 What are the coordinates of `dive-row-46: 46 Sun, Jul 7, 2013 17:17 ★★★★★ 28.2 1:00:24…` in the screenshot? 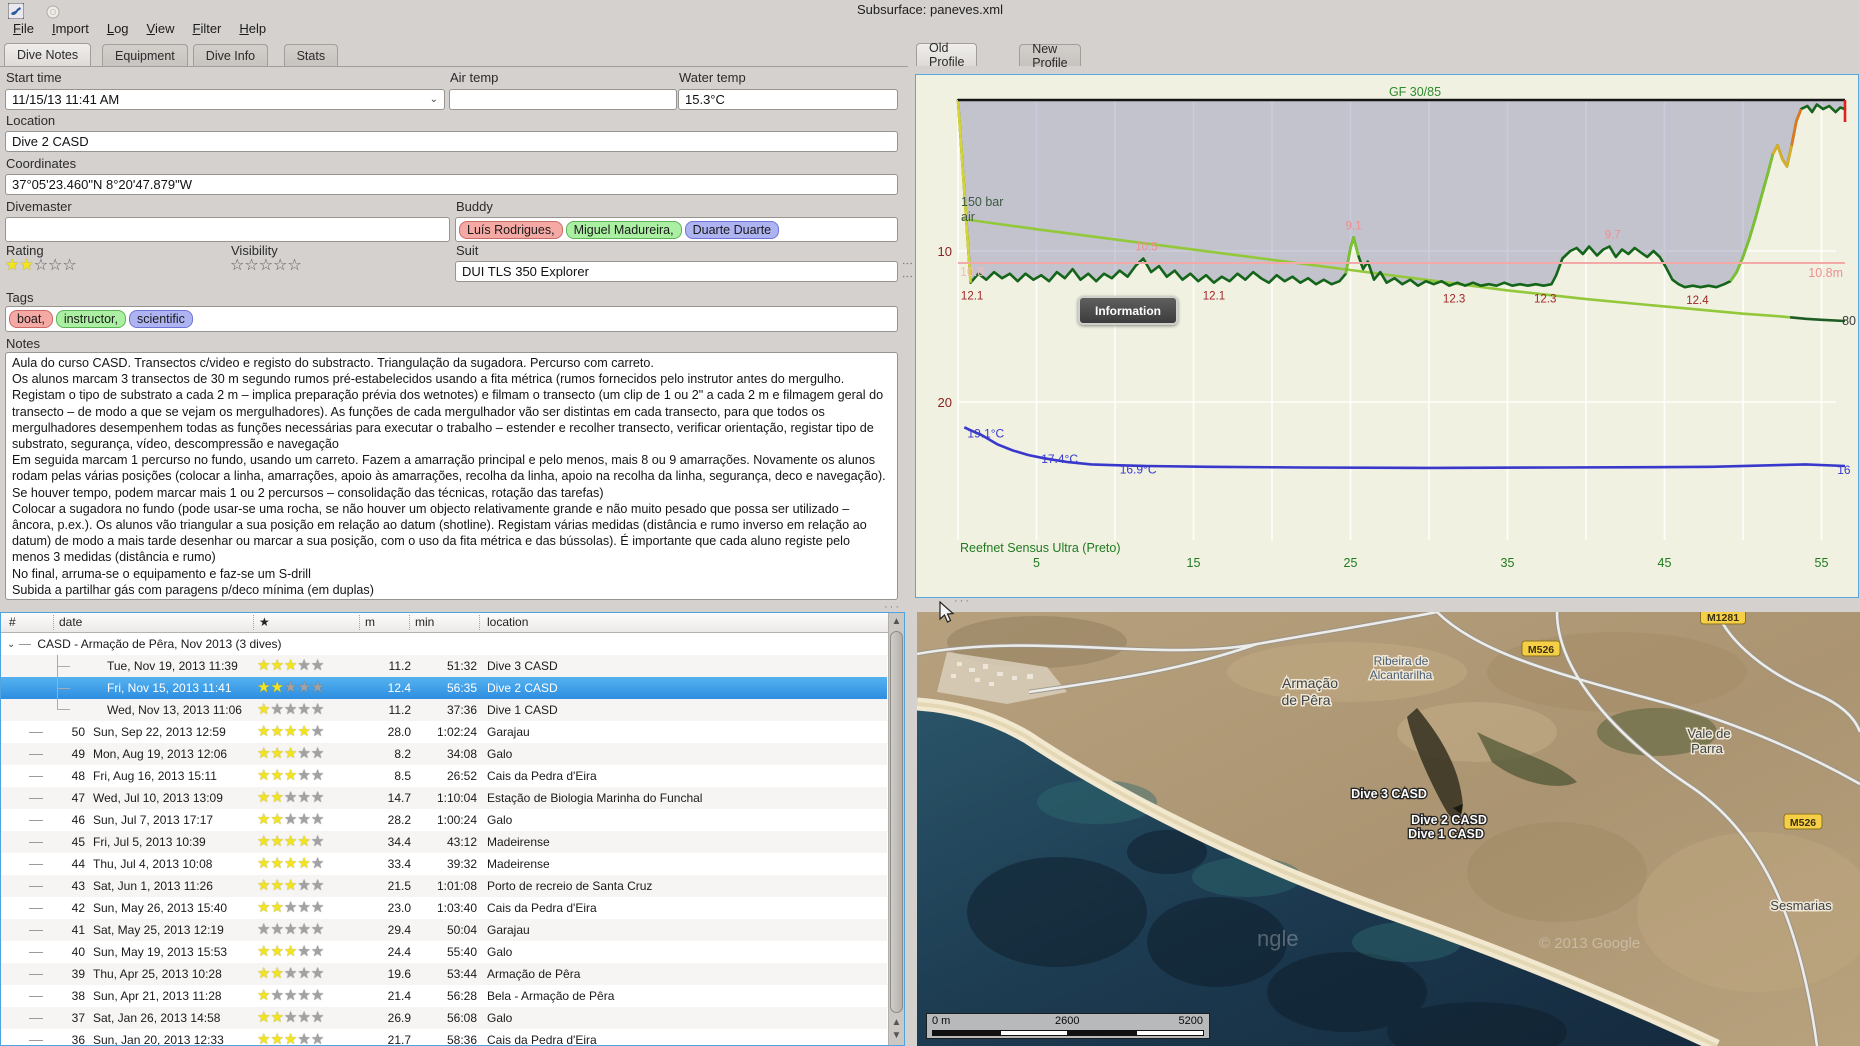 It's located at (444, 820).